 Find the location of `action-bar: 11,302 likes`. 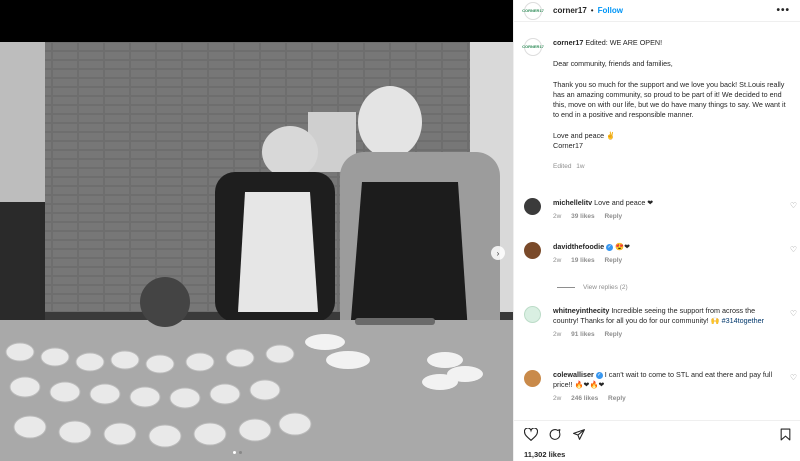

action-bar: 11,302 likes is located at coordinates (657, 439).